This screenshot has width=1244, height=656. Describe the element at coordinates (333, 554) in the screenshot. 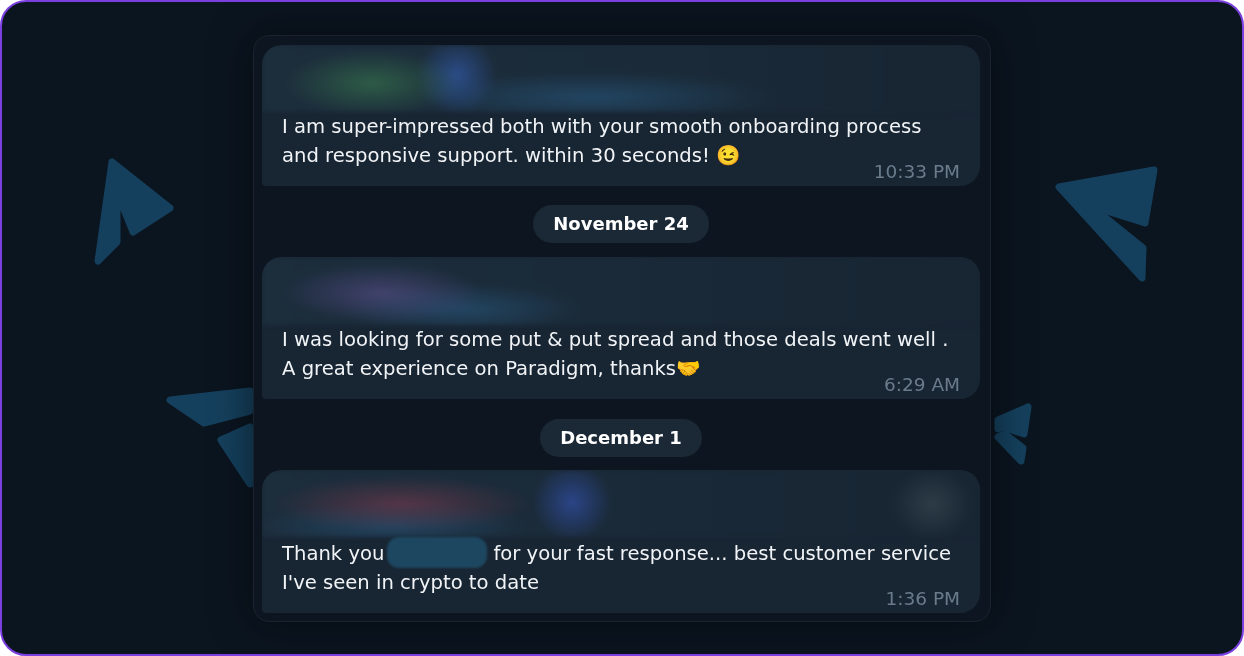

I see `message-text: Thank you` at that location.